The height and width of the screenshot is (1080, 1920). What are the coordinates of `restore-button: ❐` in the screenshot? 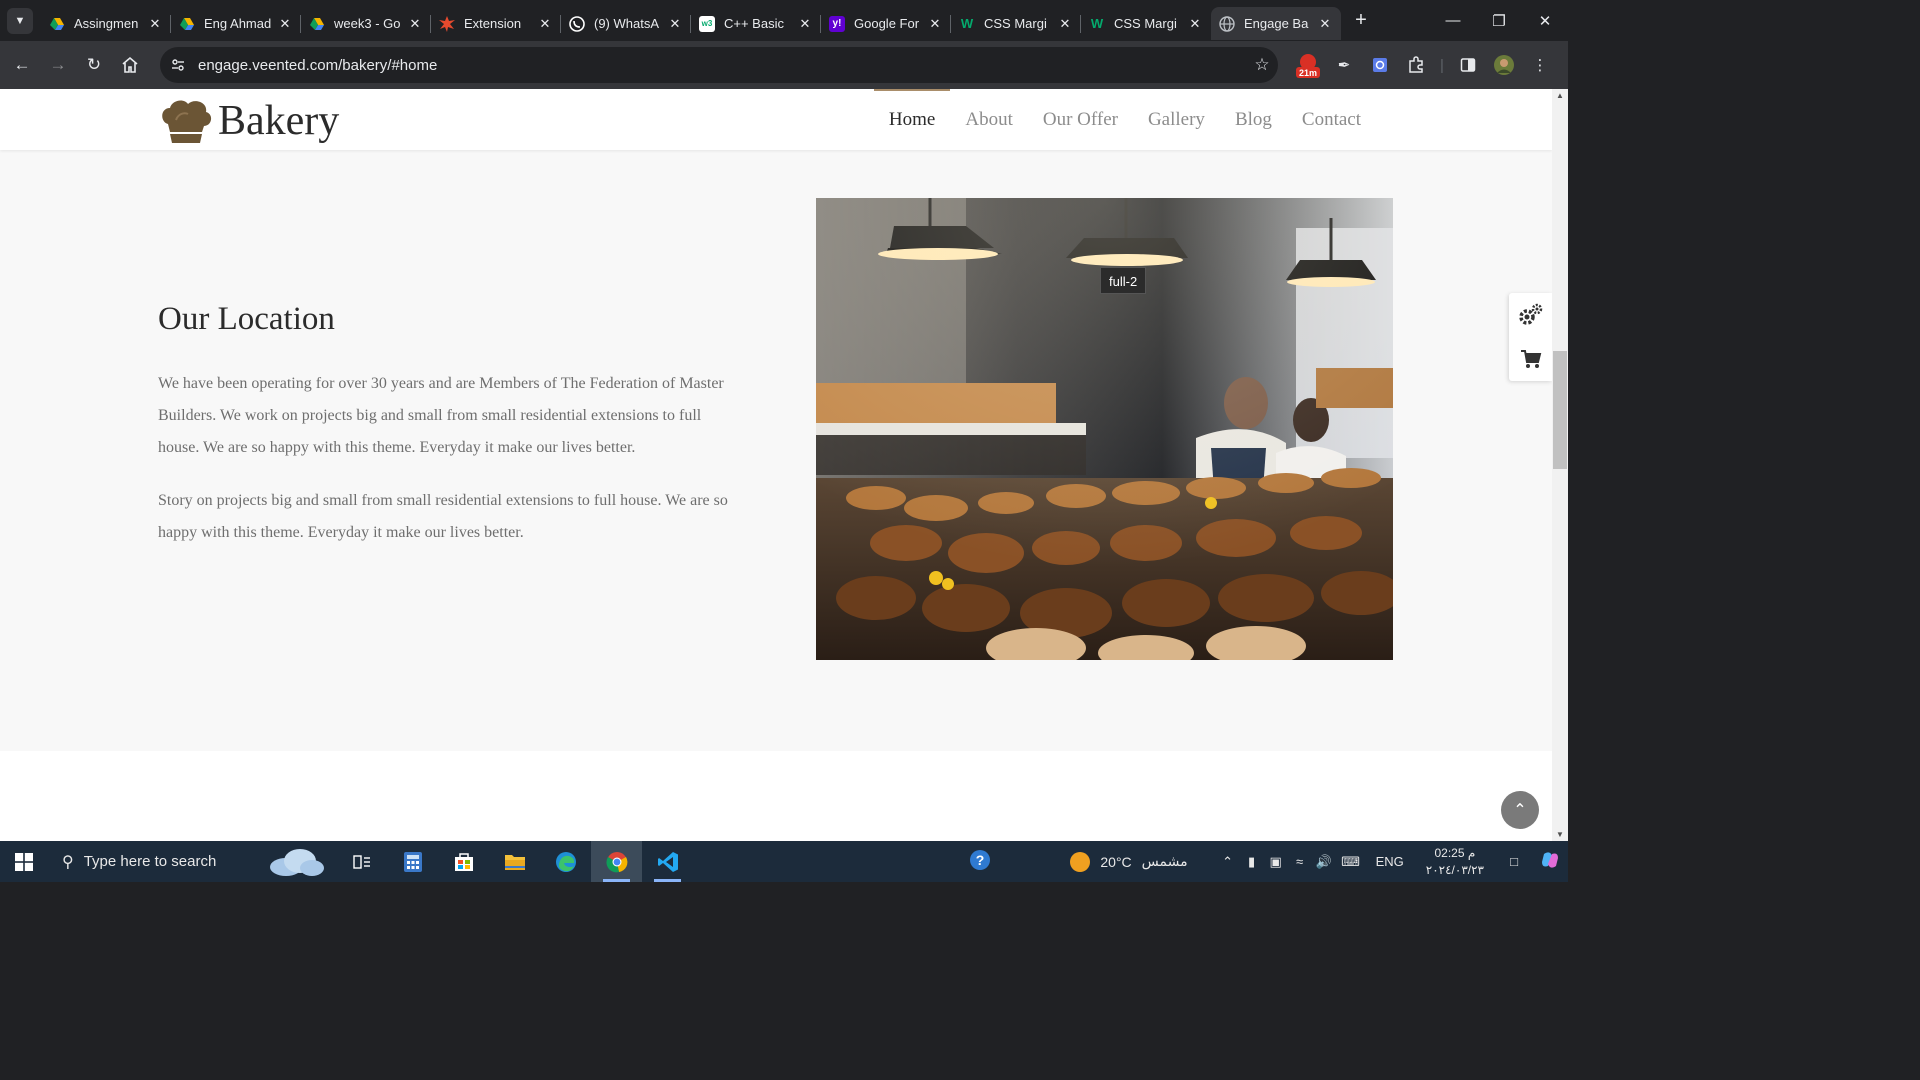 It's located at (1499, 20).